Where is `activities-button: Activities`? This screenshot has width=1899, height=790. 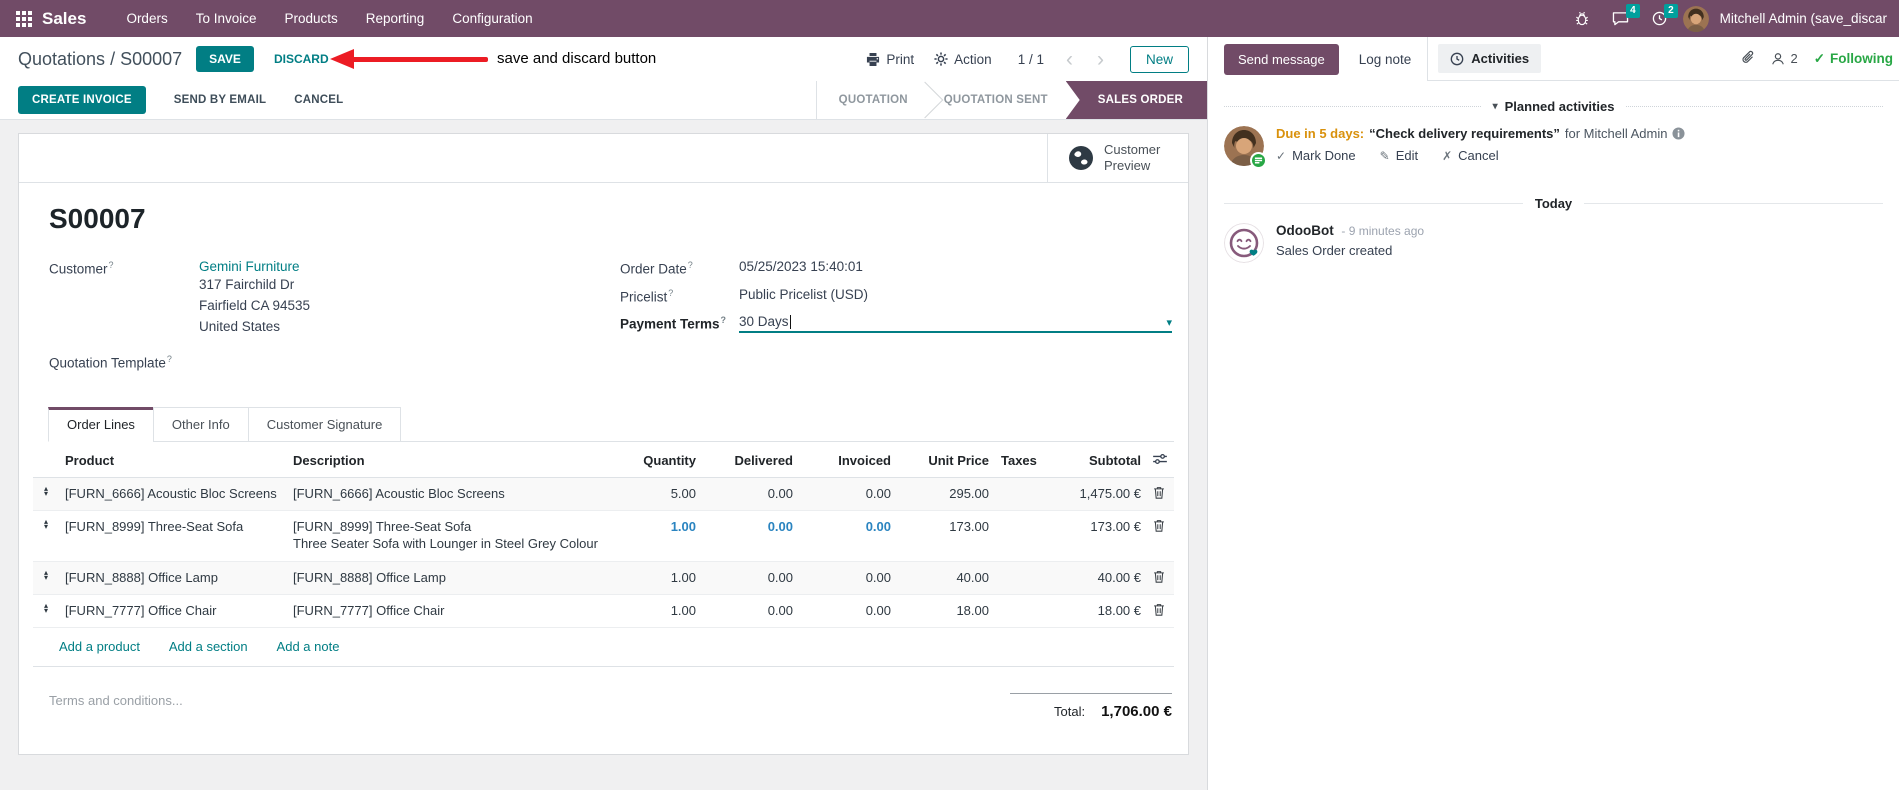
activities-button: Activities is located at coordinates (1490, 58).